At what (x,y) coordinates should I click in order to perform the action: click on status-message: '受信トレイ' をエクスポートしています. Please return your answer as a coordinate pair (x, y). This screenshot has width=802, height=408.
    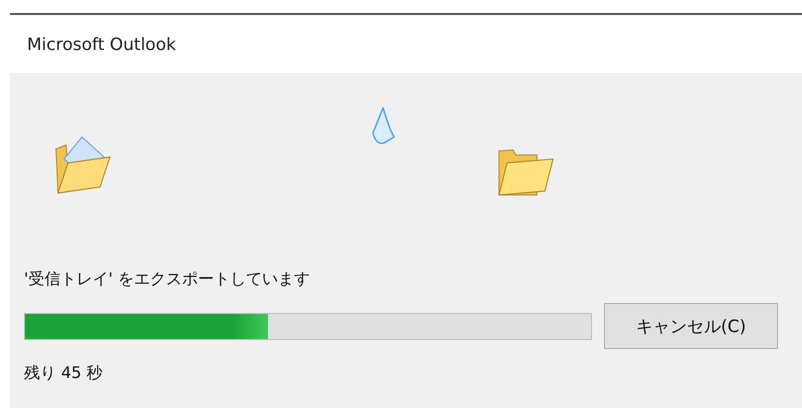
    Looking at the image, I should click on (167, 279).